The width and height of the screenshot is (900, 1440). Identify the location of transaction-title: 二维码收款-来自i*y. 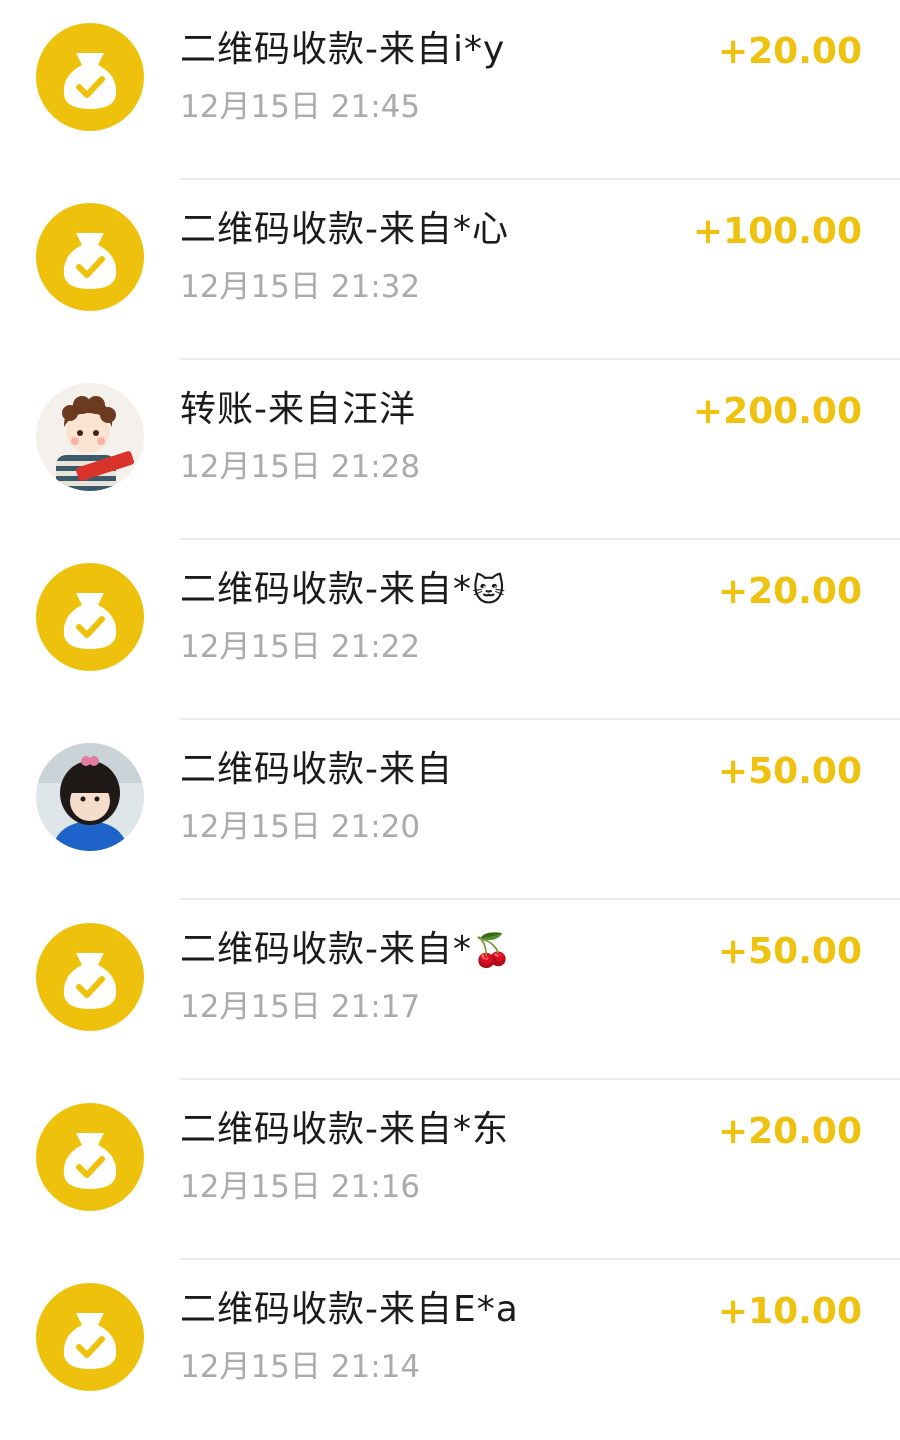
(343, 49).